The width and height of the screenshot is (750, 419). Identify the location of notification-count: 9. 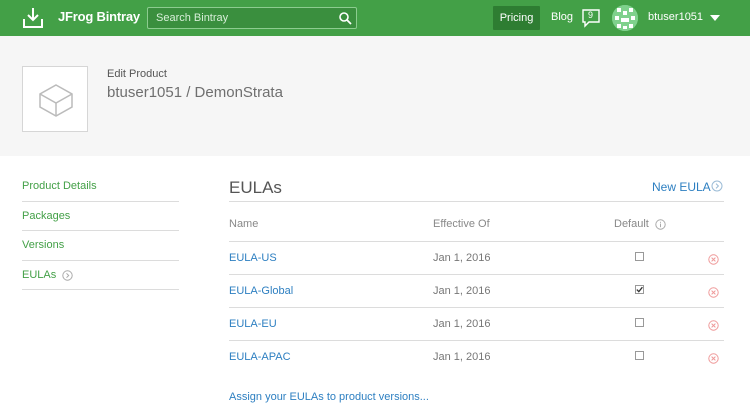
(591, 15).